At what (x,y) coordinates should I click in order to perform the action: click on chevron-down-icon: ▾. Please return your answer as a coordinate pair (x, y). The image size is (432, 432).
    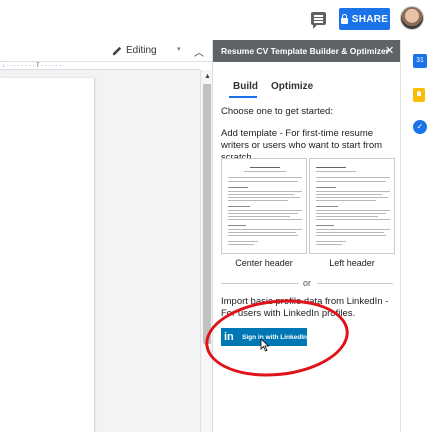
    Looking at the image, I should click on (179, 49).